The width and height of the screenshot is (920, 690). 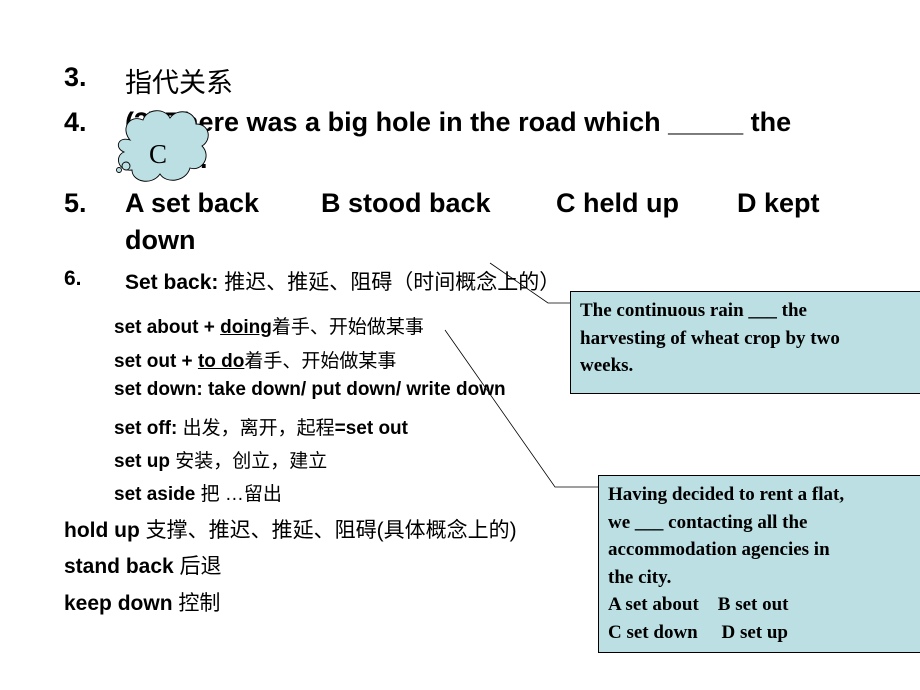 What do you see at coordinates (221, 361) in the screenshot?
I see `phrase-underlined: to do` at bounding box center [221, 361].